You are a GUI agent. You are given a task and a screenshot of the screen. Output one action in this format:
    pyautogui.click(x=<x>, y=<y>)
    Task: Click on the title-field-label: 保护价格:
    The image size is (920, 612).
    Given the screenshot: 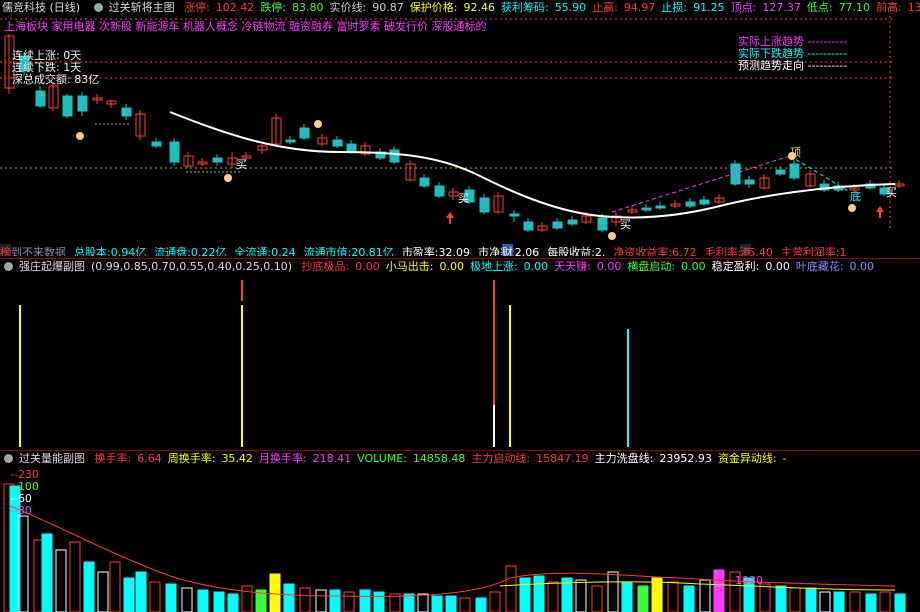 What is the action you would take?
    pyautogui.click(x=433, y=7)
    